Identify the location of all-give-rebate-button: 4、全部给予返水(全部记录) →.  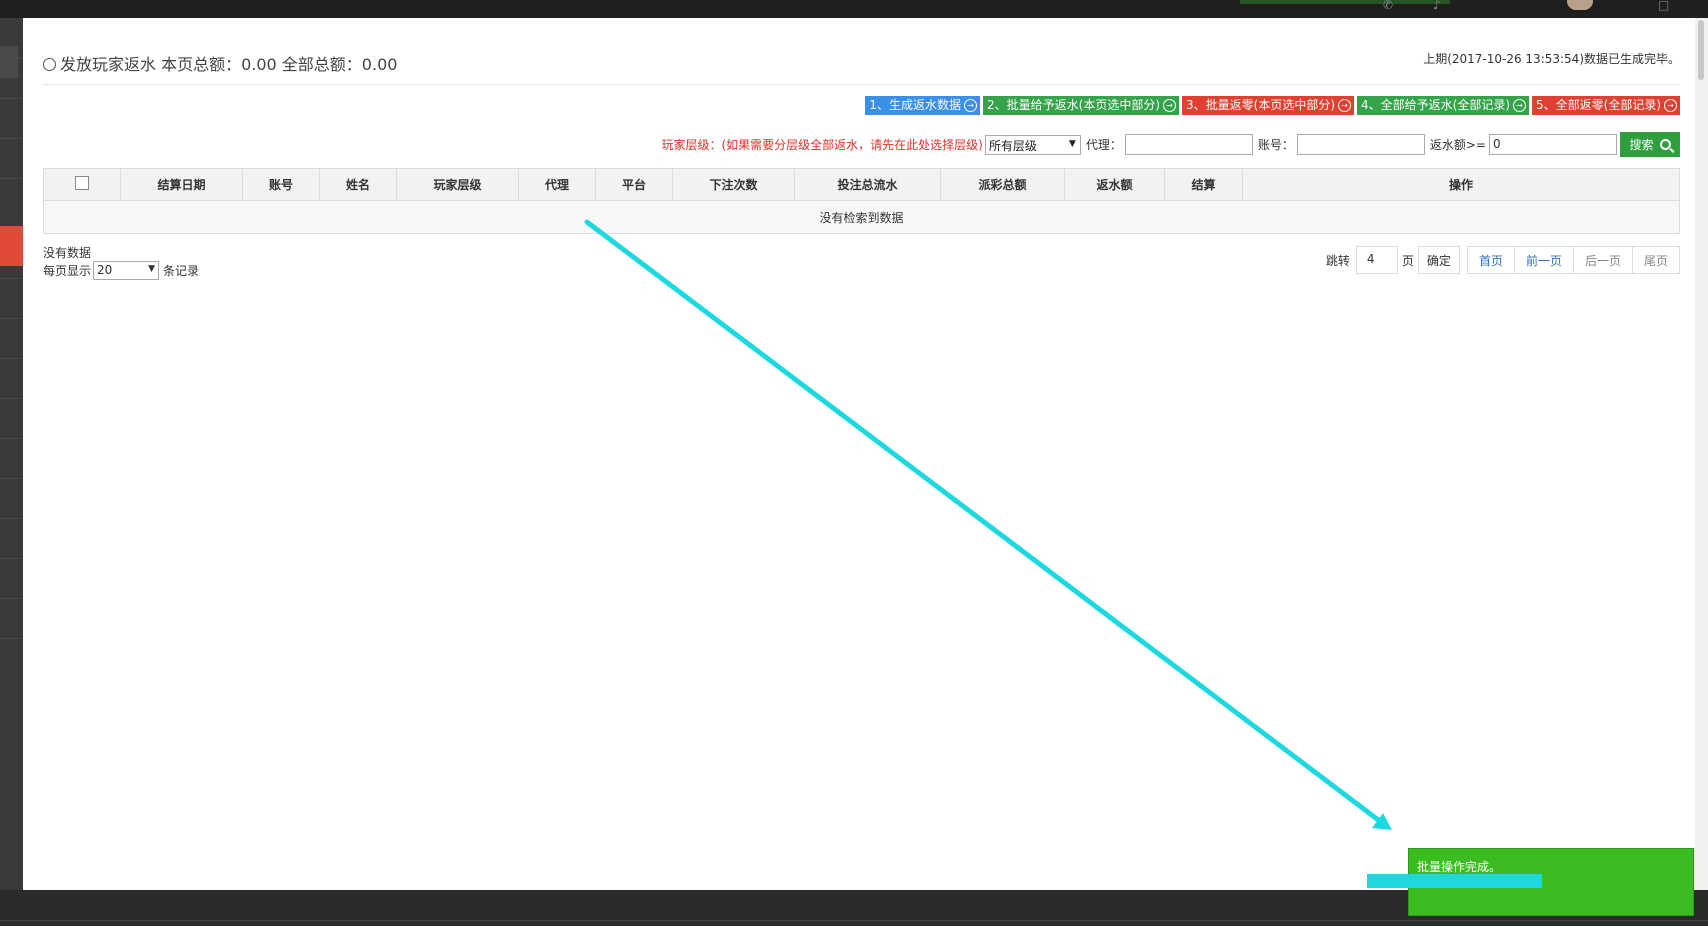
(1443, 105).